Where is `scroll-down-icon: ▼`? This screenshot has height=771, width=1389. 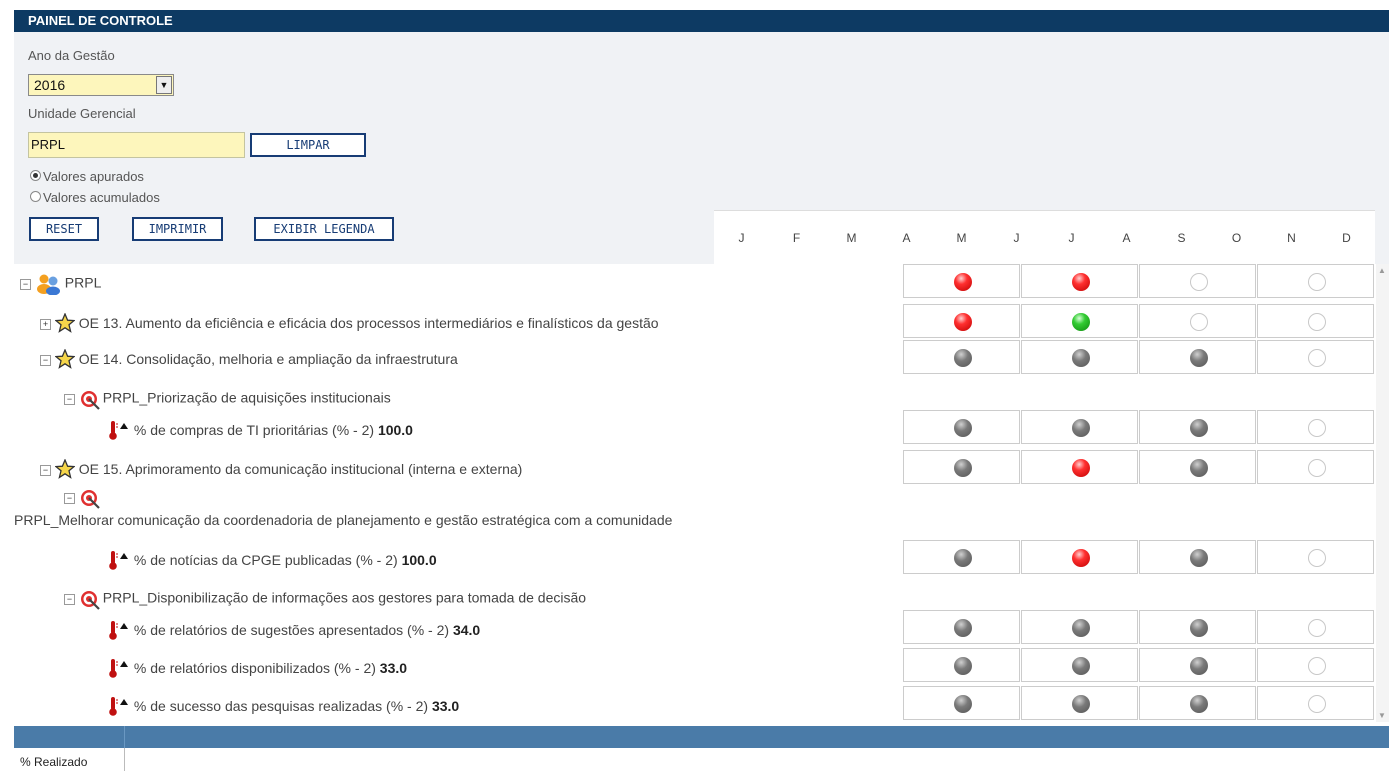 scroll-down-icon: ▼ is located at coordinates (1382, 715).